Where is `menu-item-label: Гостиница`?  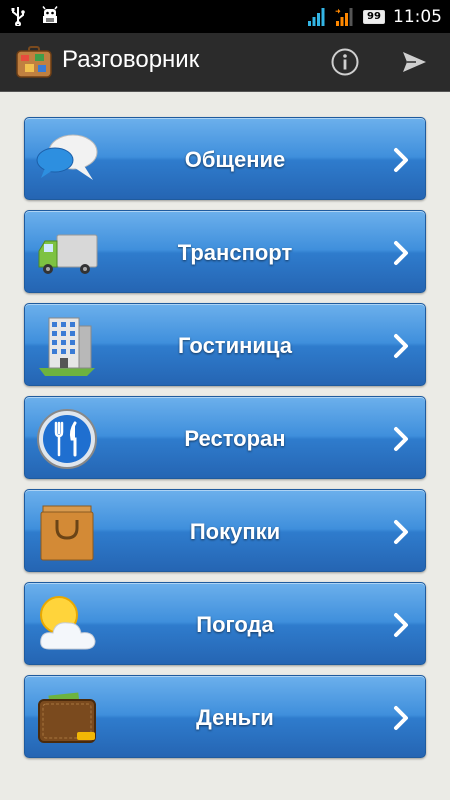 menu-item-label: Гостиница is located at coordinates (235, 345).